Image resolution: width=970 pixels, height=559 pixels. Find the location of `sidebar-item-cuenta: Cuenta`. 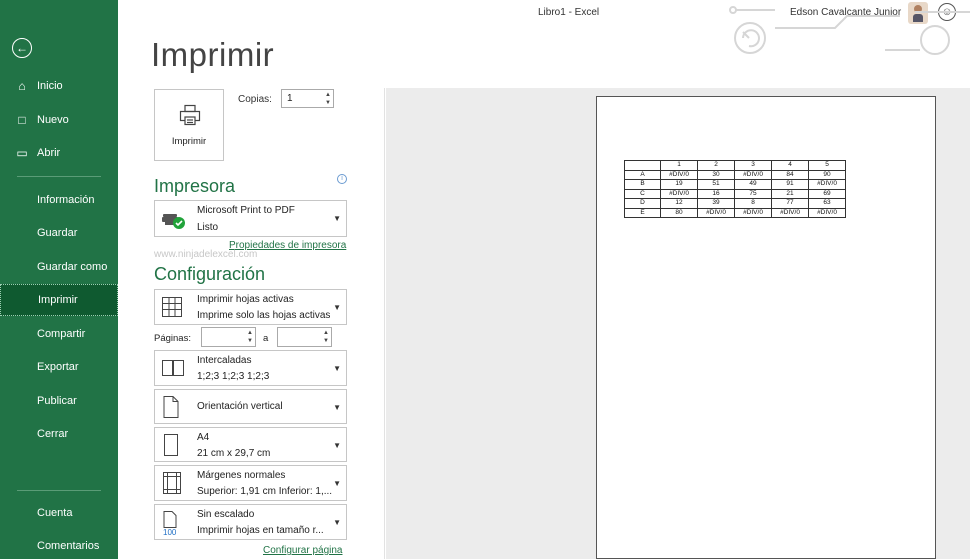

sidebar-item-cuenta: Cuenta is located at coordinates (59, 513).